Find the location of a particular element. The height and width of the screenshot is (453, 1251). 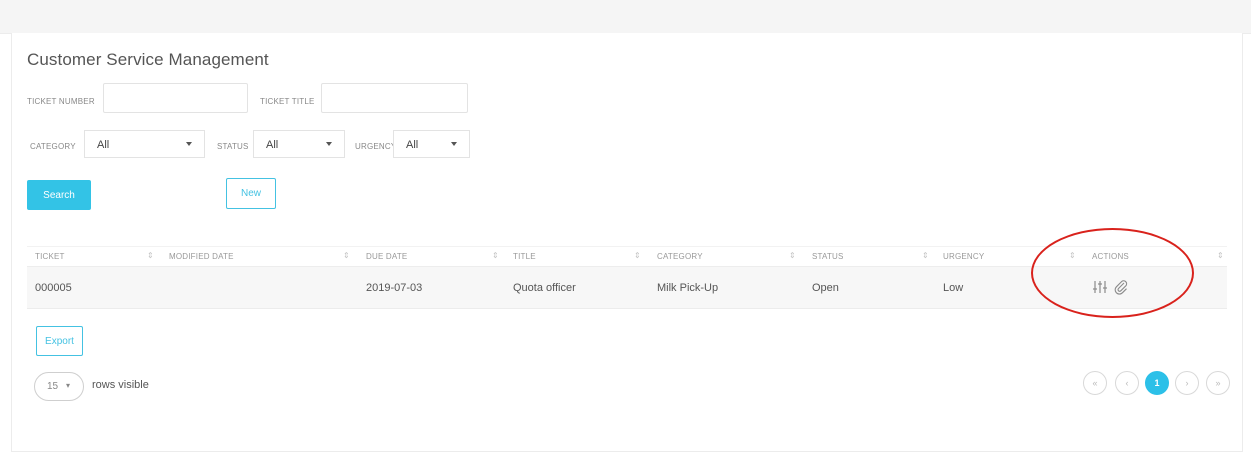

column-header-ticket: TICKET is located at coordinates (50, 256).